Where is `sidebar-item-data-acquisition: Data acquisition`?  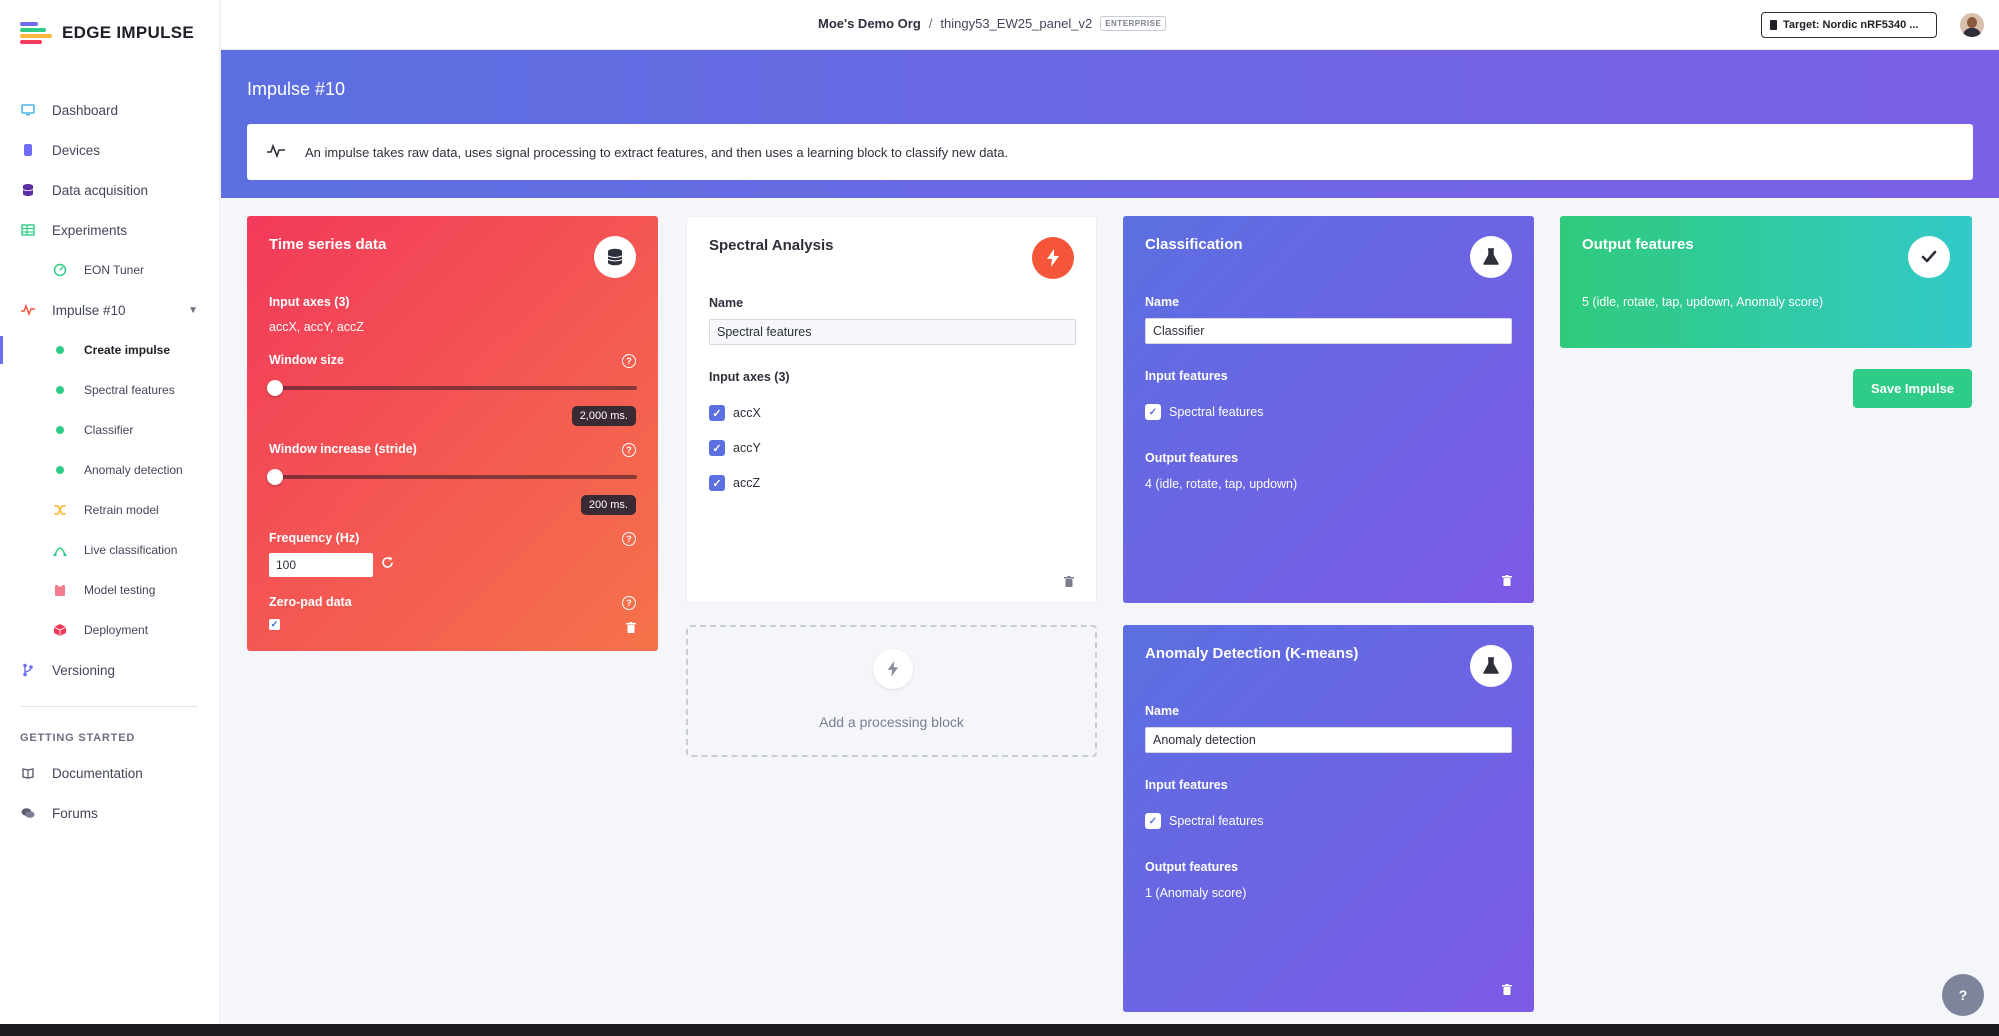
sidebar-item-data-acquisition: Data acquisition is located at coordinates (110, 190).